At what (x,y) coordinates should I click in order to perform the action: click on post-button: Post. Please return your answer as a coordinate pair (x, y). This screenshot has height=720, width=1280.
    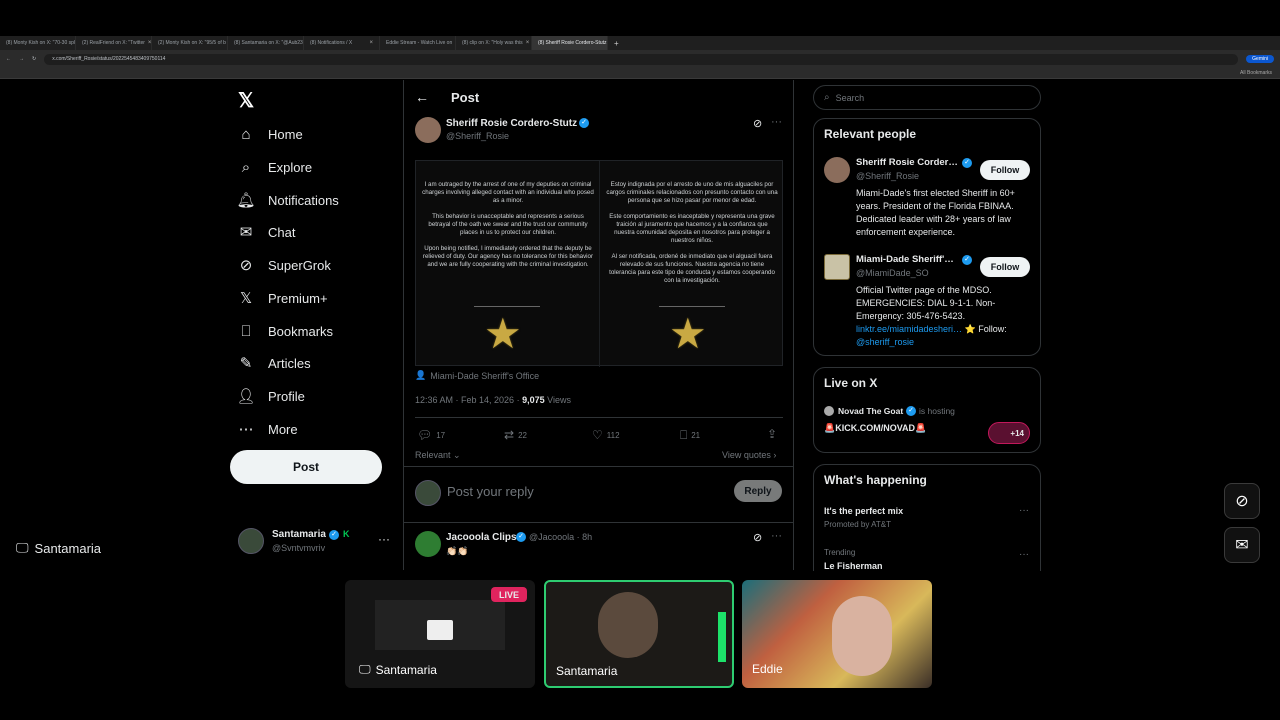
    Looking at the image, I should click on (306, 467).